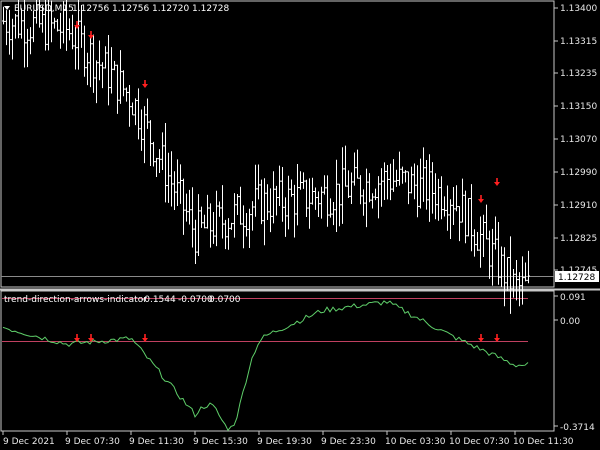 The height and width of the screenshot is (450, 600). Describe the element at coordinates (577, 428) in the screenshot. I see `indicator-tick: -0.3714` at that location.